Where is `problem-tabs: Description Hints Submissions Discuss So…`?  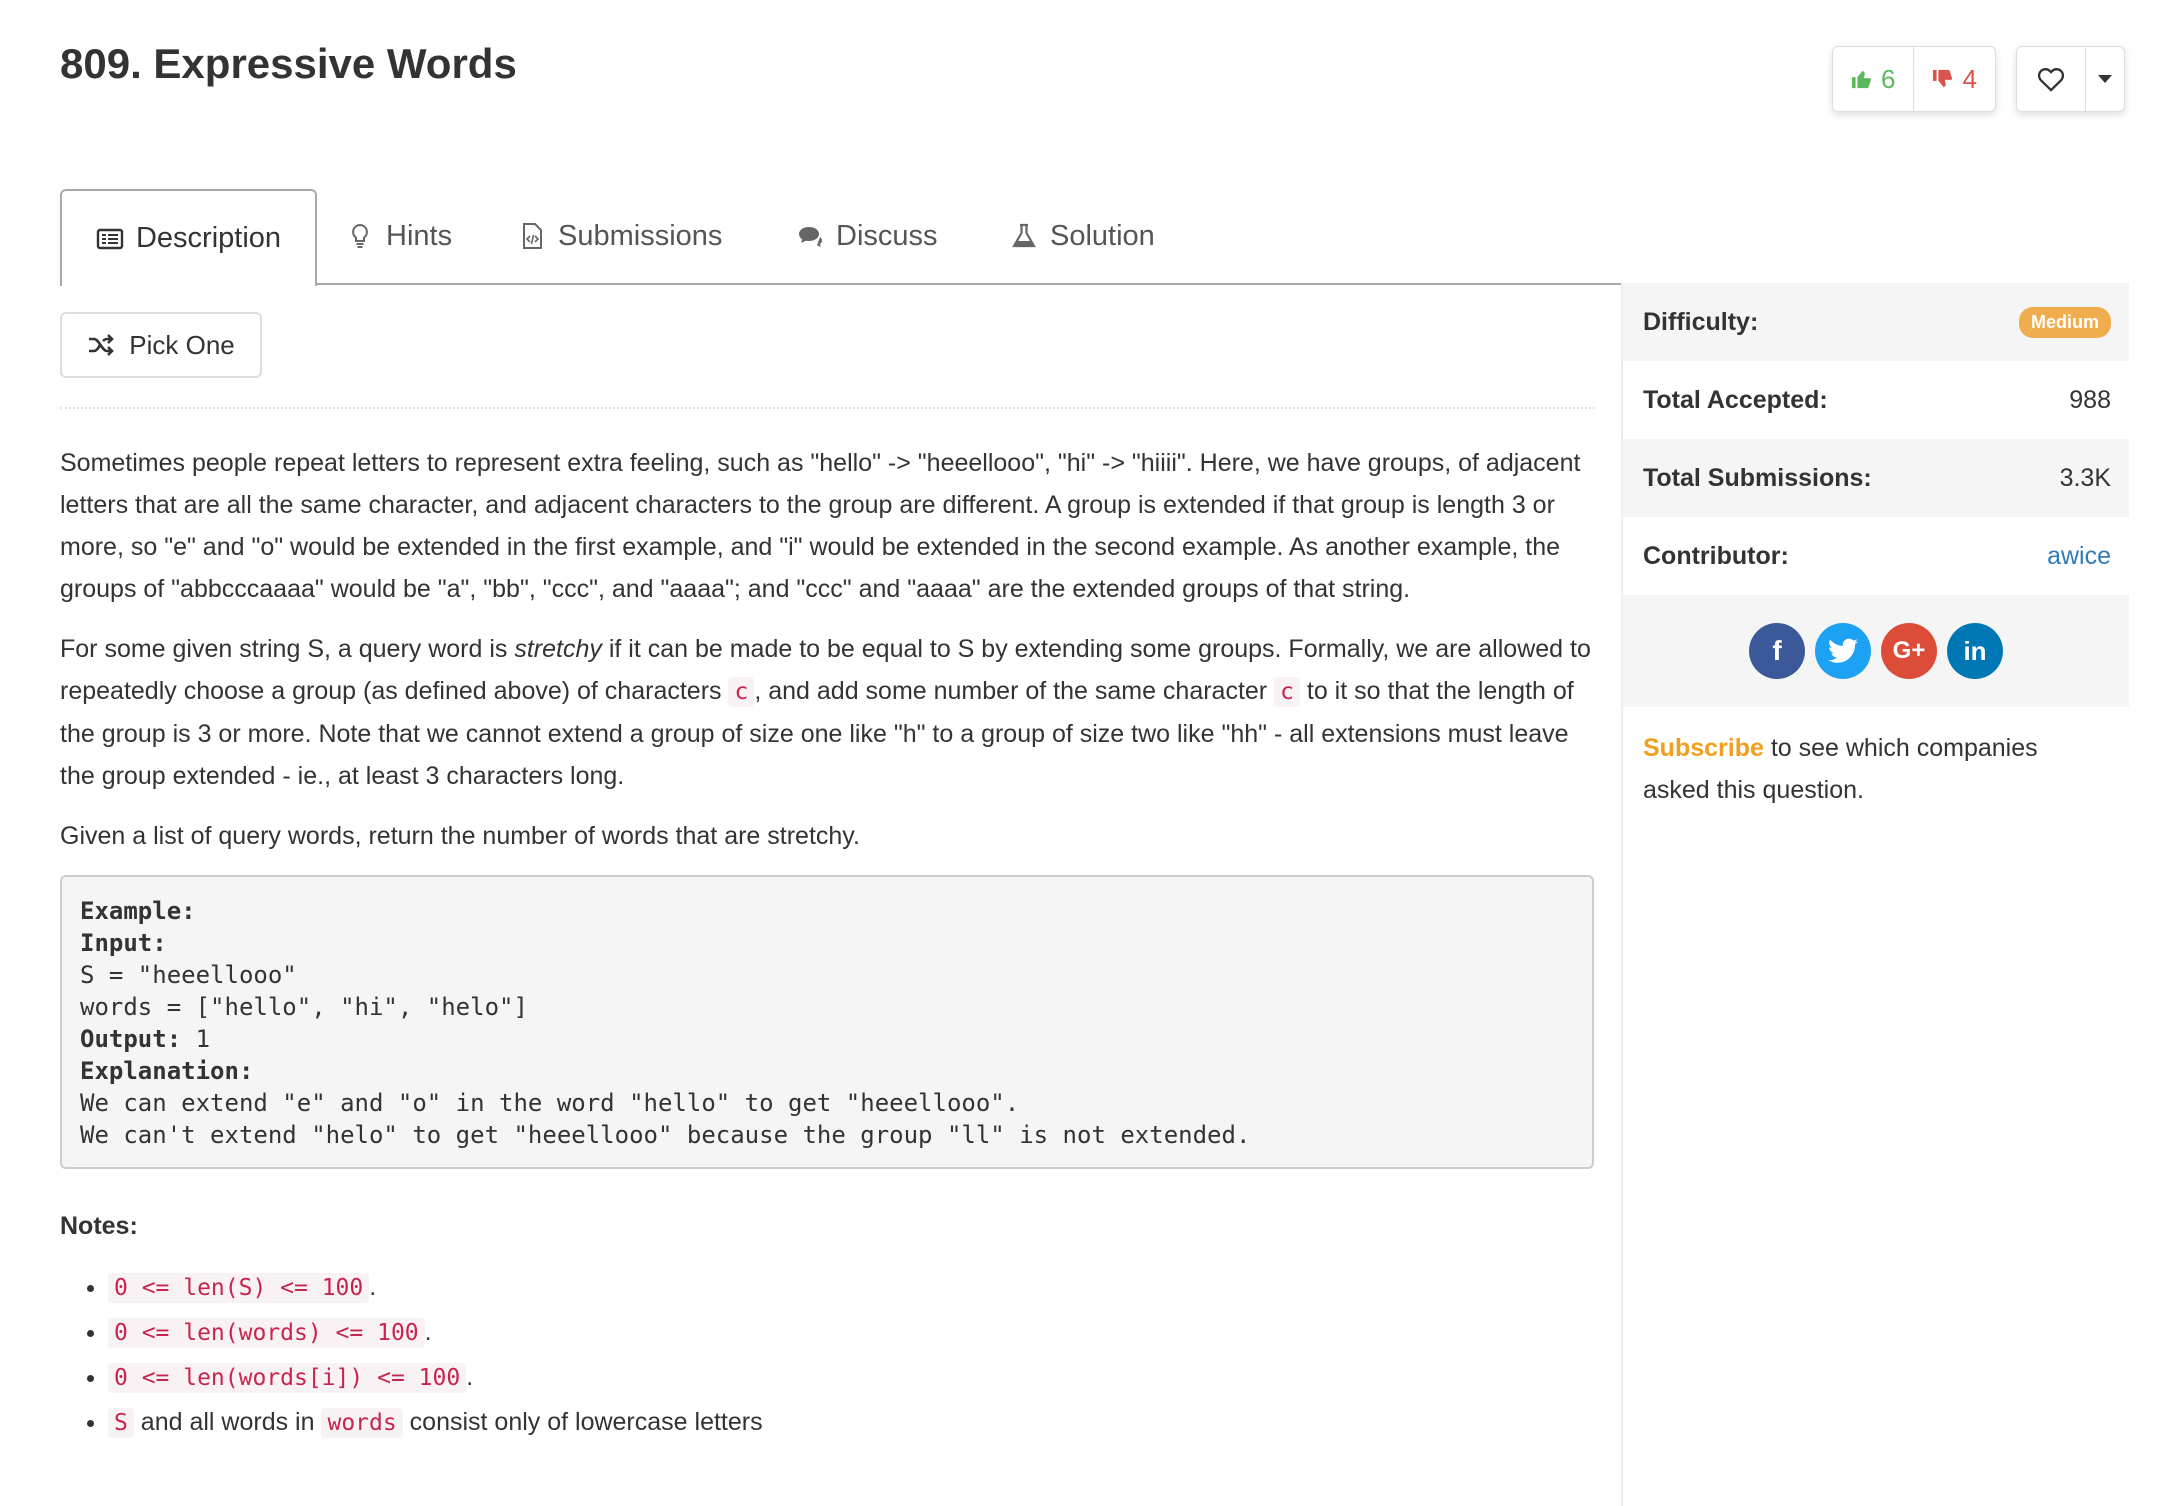 problem-tabs: Description Hints Submissions Discuss So… is located at coordinates (1093, 237).